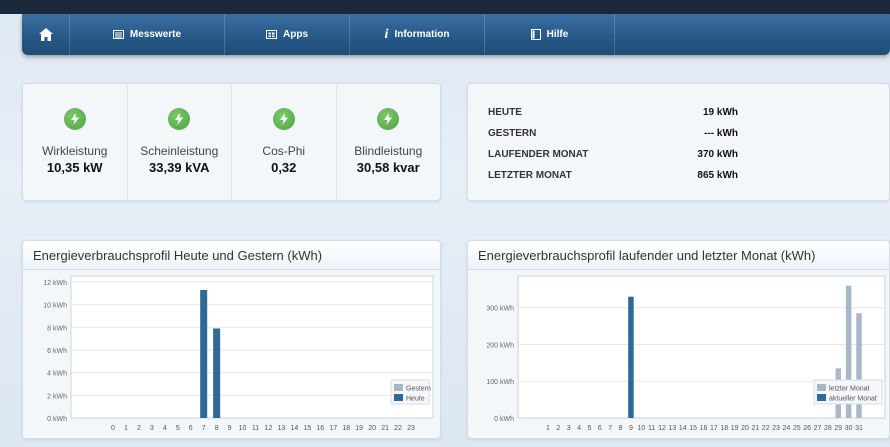 This screenshot has height=447, width=890. Describe the element at coordinates (180, 142) in the screenshot. I see `meter-scheinleistung: Scheinleistung 33,39 kVA` at that location.